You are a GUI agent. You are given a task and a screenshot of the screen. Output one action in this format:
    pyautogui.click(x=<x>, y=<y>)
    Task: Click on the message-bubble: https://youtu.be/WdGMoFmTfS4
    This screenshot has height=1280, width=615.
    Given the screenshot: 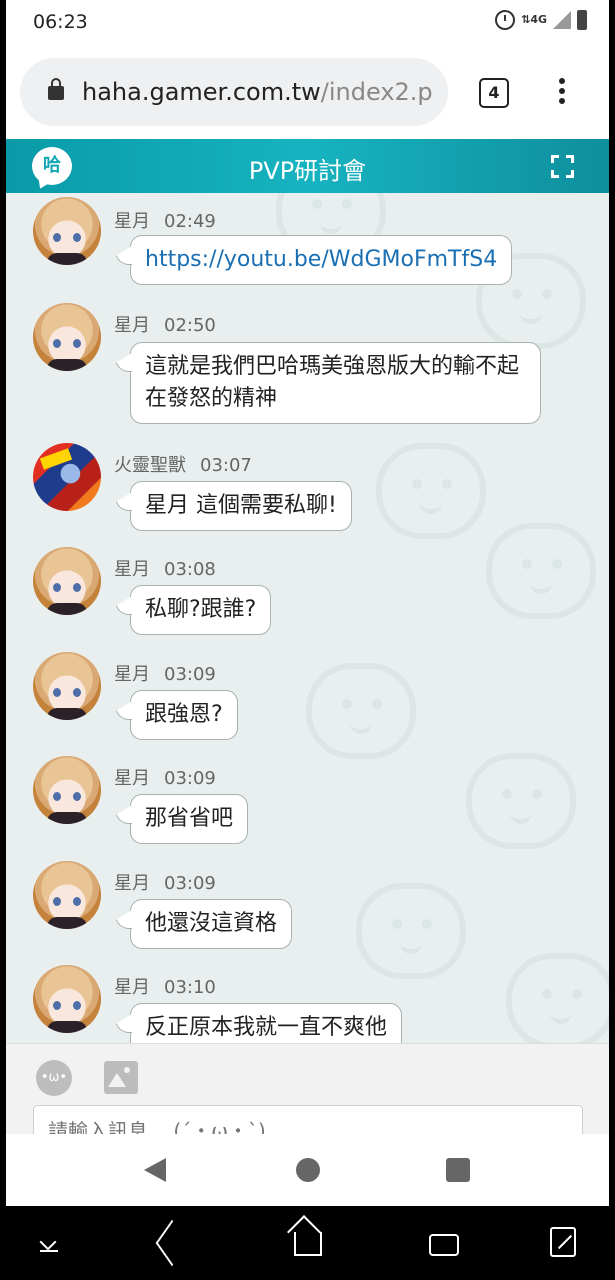 What is the action you would take?
    pyautogui.click(x=321, y=260)
    